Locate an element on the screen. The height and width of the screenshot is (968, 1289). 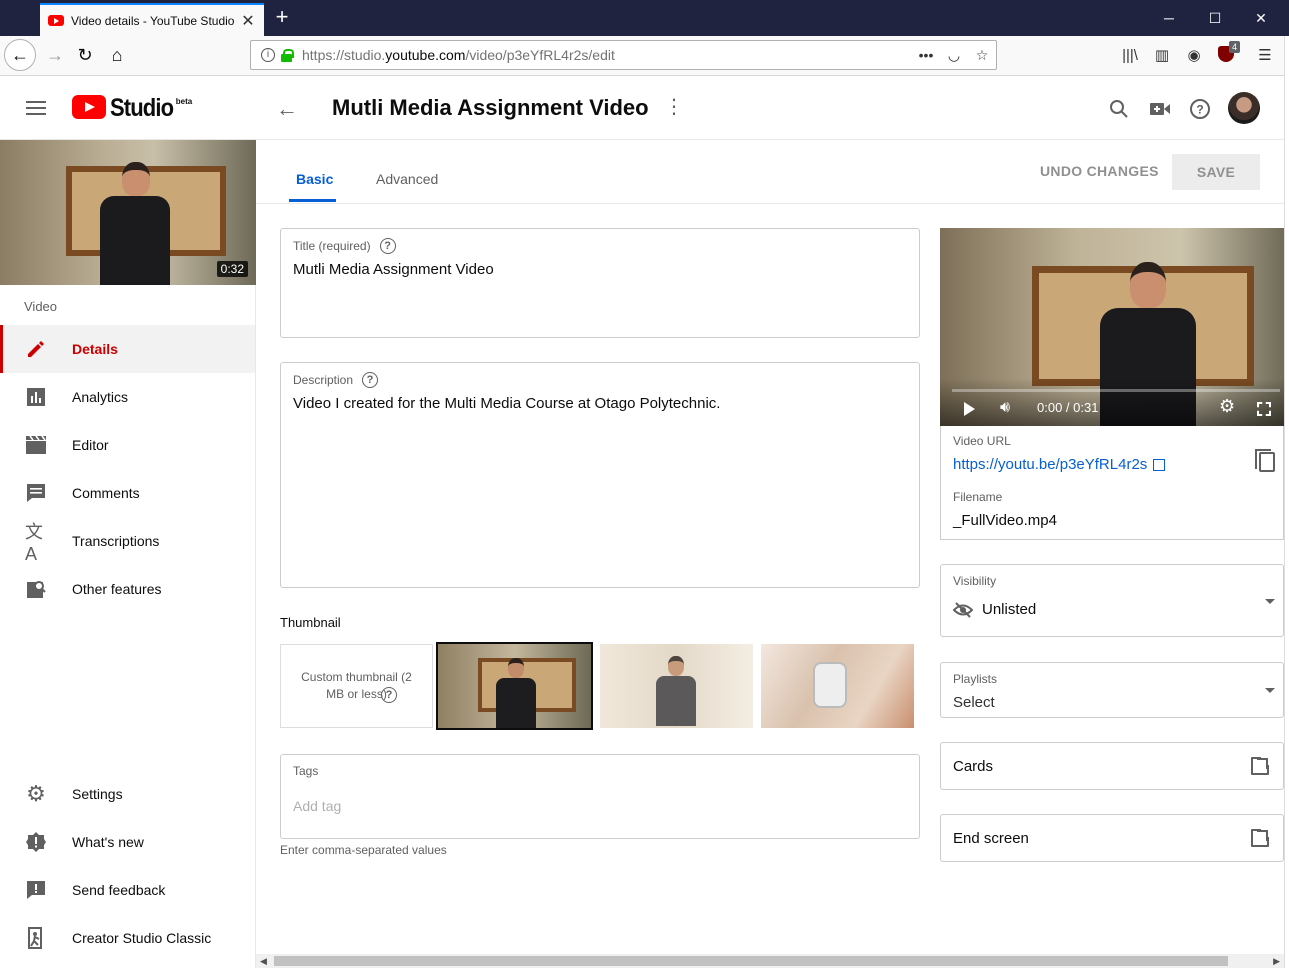
copy-icon is located at coordinates (1265, 460).